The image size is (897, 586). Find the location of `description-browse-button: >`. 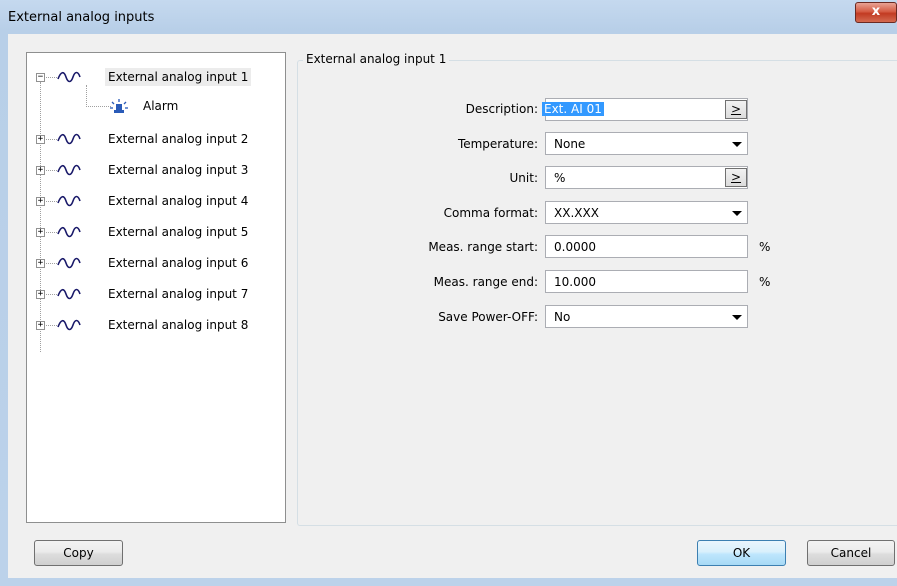

description-browse-button: > is located at coordinates (736, 109).